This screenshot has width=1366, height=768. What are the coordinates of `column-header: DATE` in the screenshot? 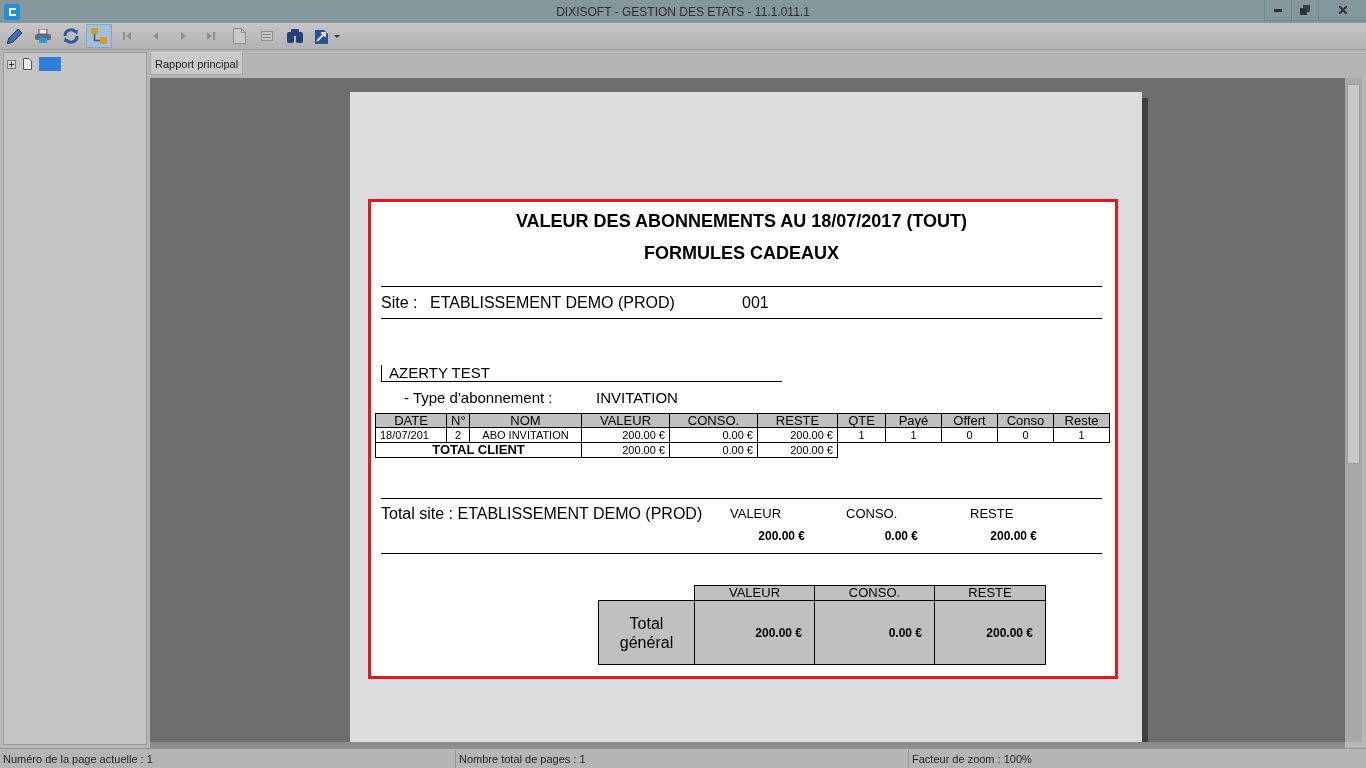 It's located at (411, 420).